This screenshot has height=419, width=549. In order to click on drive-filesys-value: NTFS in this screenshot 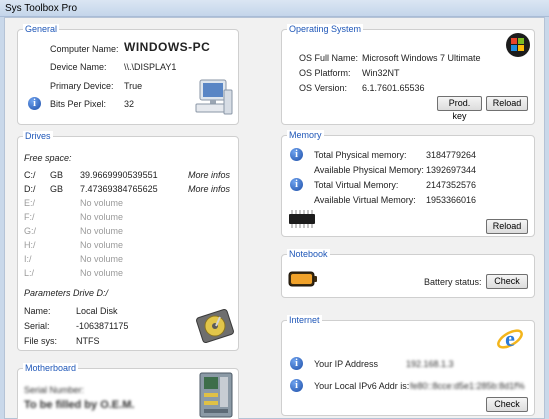, I will do `click(88, 341)`.